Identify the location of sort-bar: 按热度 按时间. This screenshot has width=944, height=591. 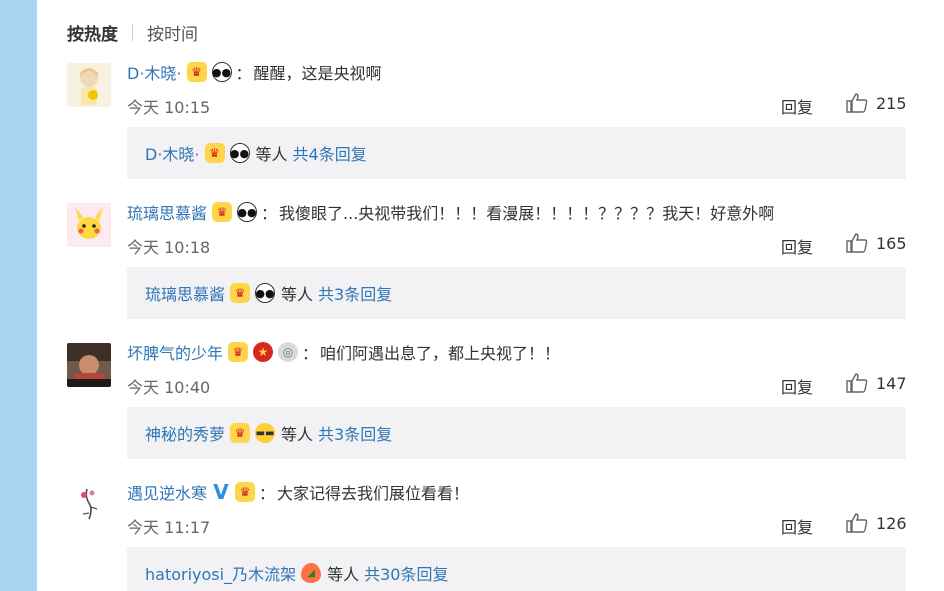
(132, 32).